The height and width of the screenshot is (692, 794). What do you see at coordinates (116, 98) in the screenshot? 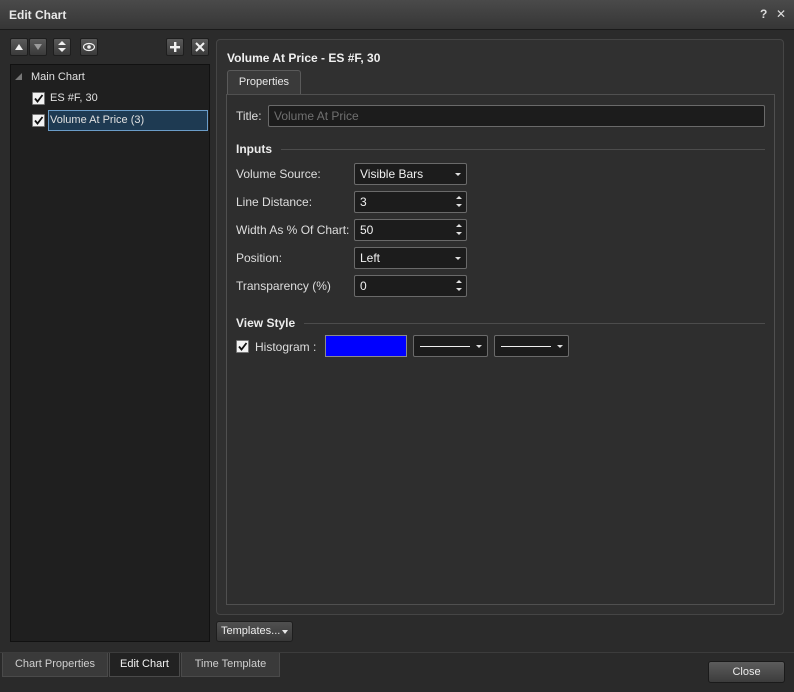
I see `tree-item-es: ES #F, 30` at bounding box center [116, 98].